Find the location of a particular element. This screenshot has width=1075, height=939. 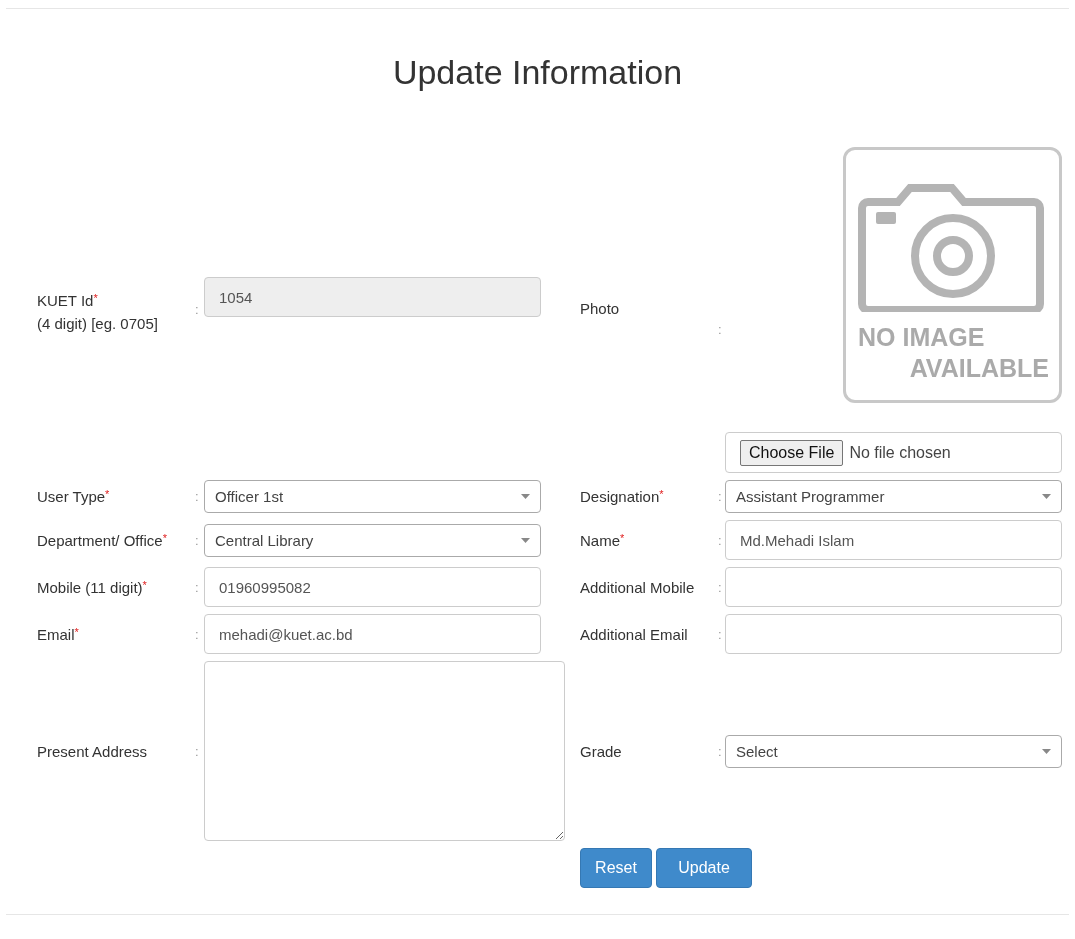

field-label: Name* is located at coordinates (603, 540).